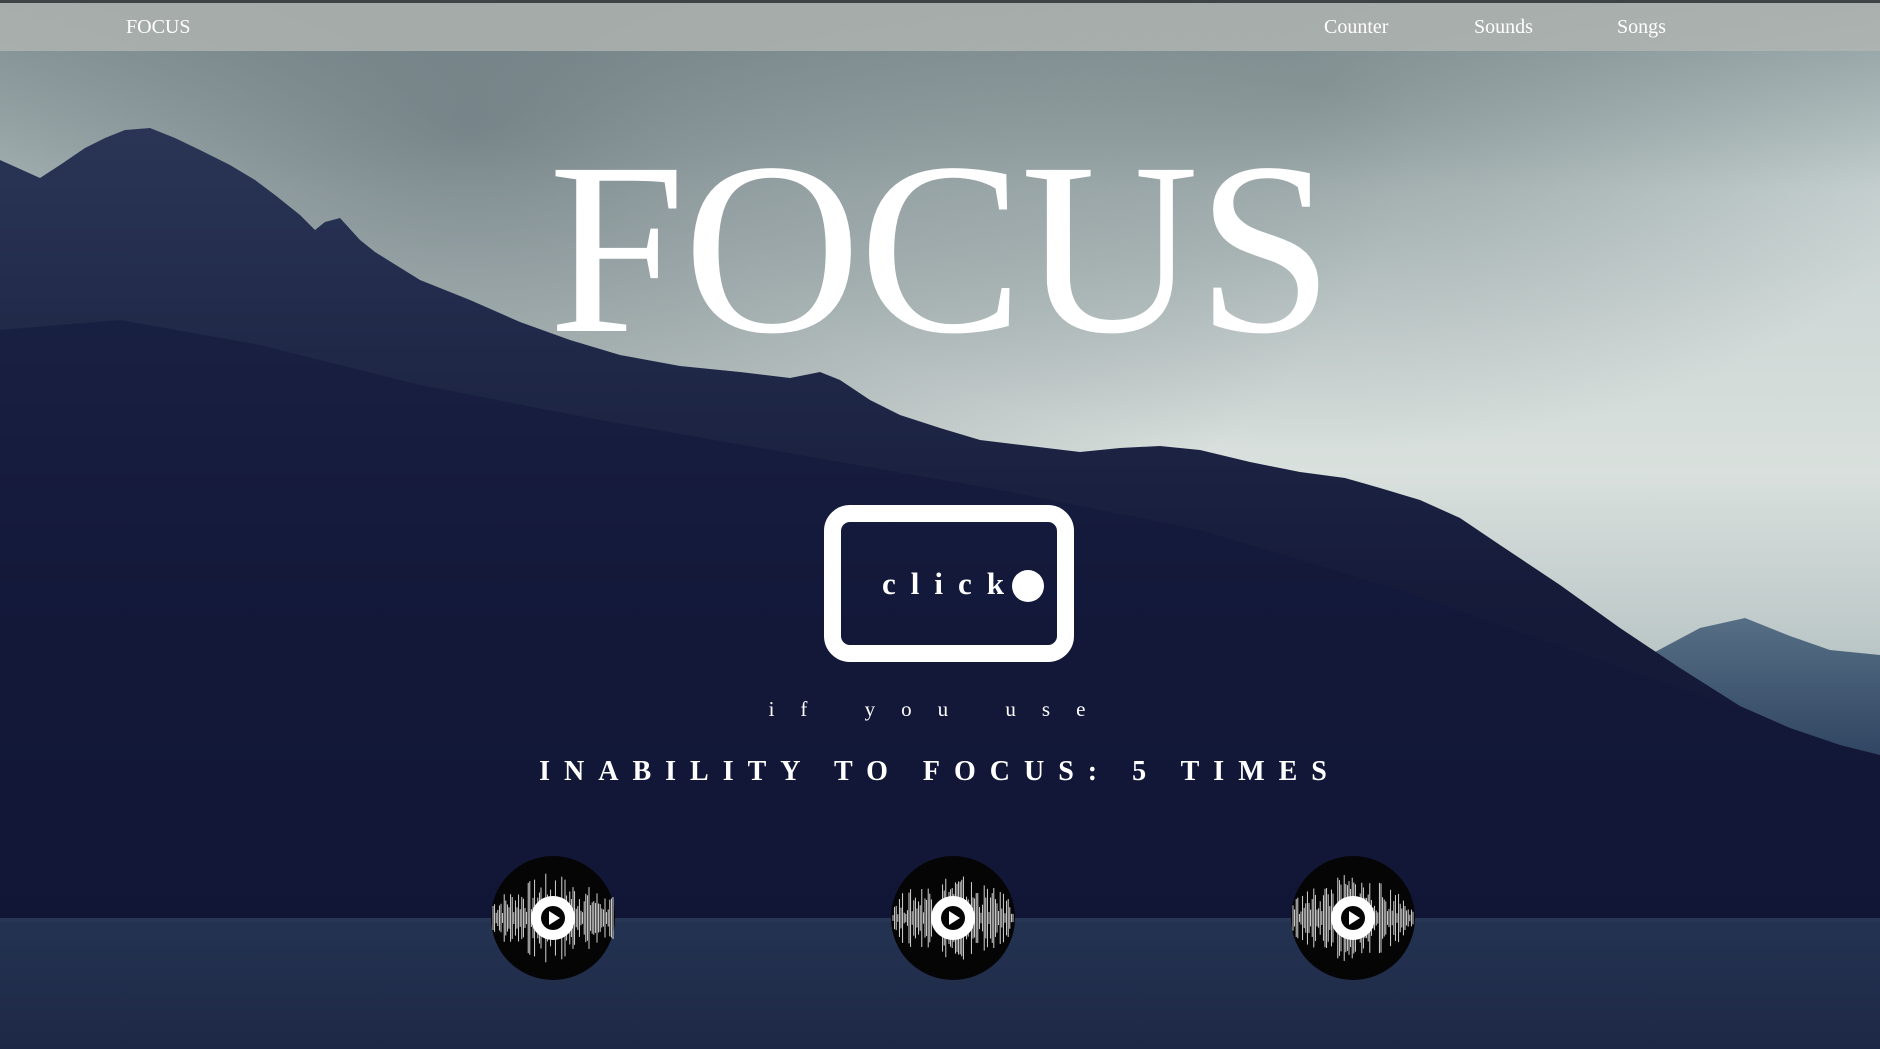 The height and width of the screenshot is (1049, 1880). Describe the element at coordinates (940, 771) in the screenshot. I see `focus-counter-text: INABILITY TO FOCUS: 5 TIMES` at that location.